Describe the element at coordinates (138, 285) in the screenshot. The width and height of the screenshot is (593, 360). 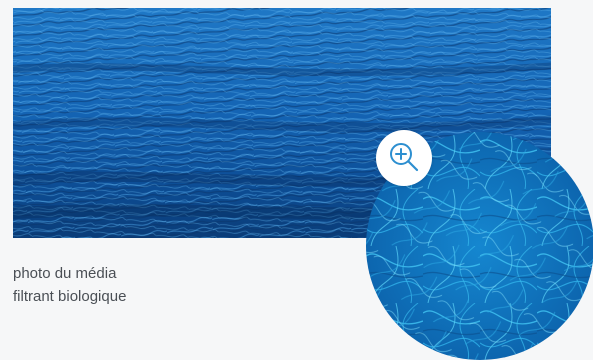
I see `photo-caption: photo du média filtrant biologique` at that location.